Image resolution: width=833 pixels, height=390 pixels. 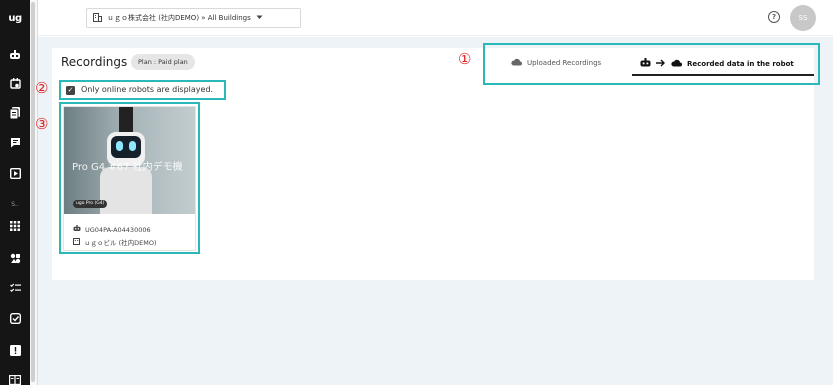 What do you see at coordinates (42, 124) in the screenshot?
I see `annotation-number-3: ③` at bounding box center [42, 124].